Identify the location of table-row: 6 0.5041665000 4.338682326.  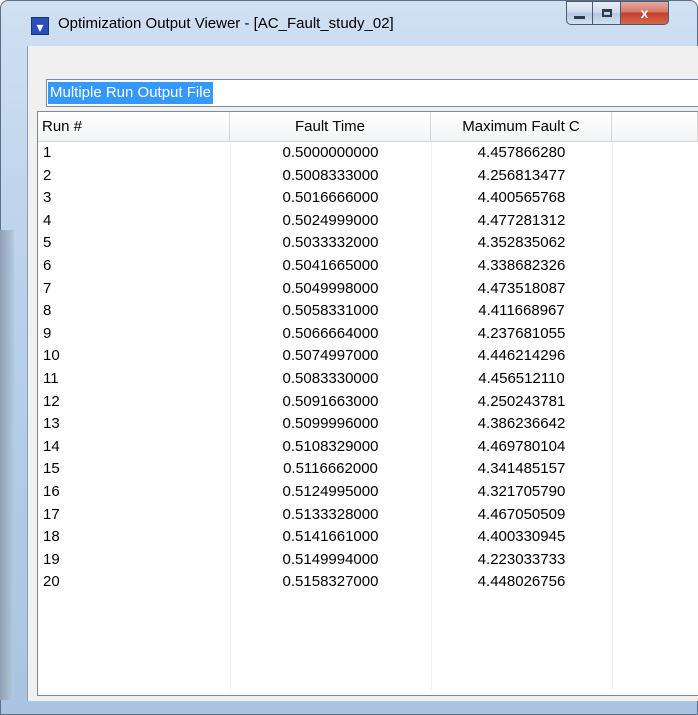
(368, 266).